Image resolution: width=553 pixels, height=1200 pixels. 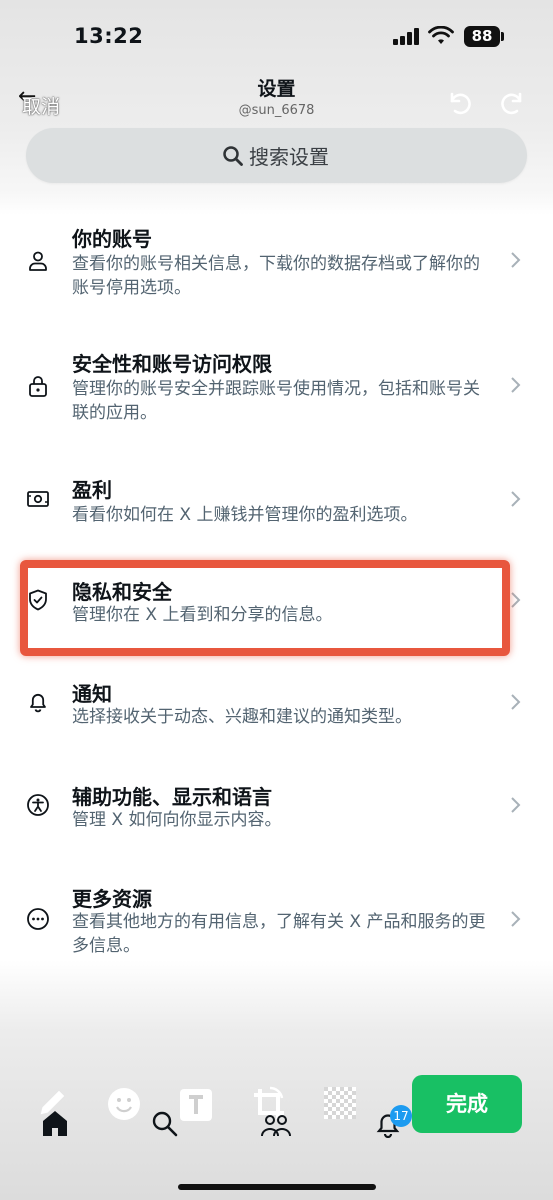 What do you see at coordinates (55, 1123) in the screenshot?
I see `home-icon` at bounding box center [55, 1123].